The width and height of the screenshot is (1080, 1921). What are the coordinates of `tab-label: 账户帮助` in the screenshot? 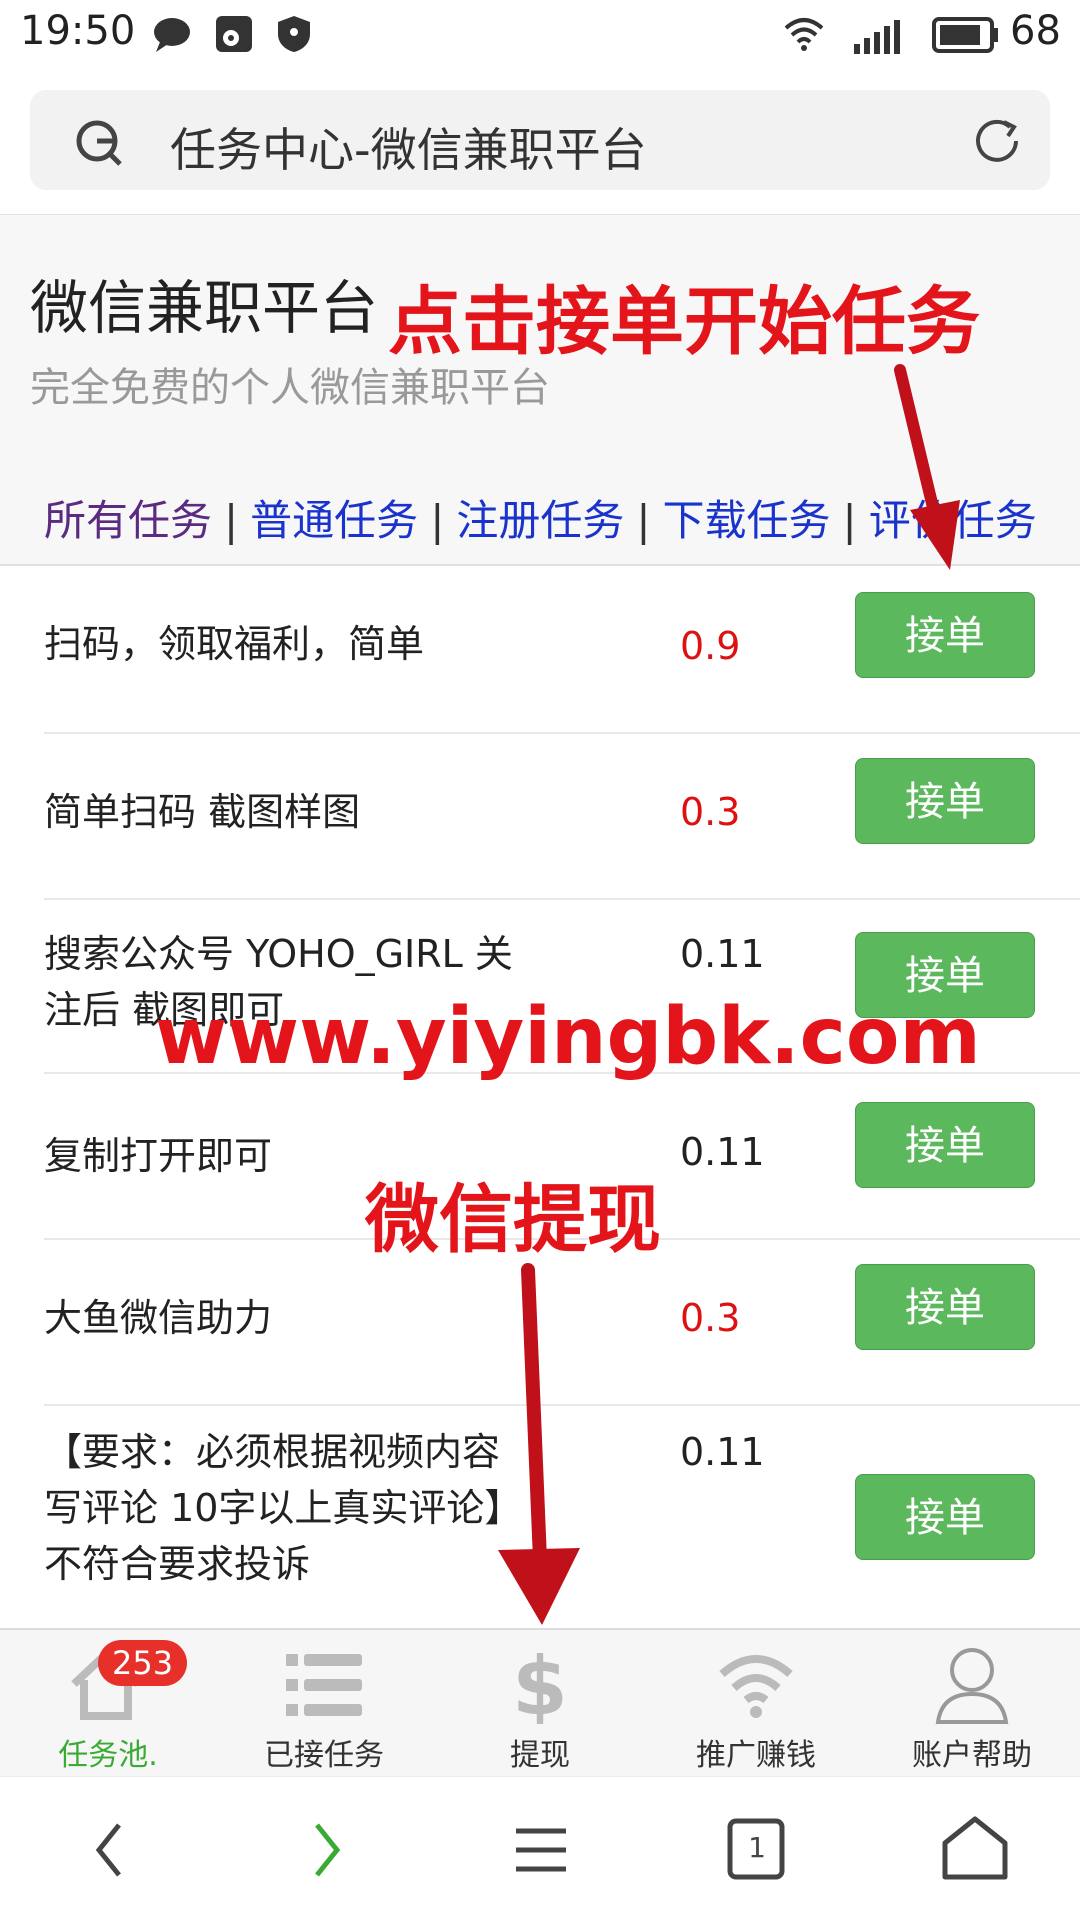 It's located at (972, 1755).